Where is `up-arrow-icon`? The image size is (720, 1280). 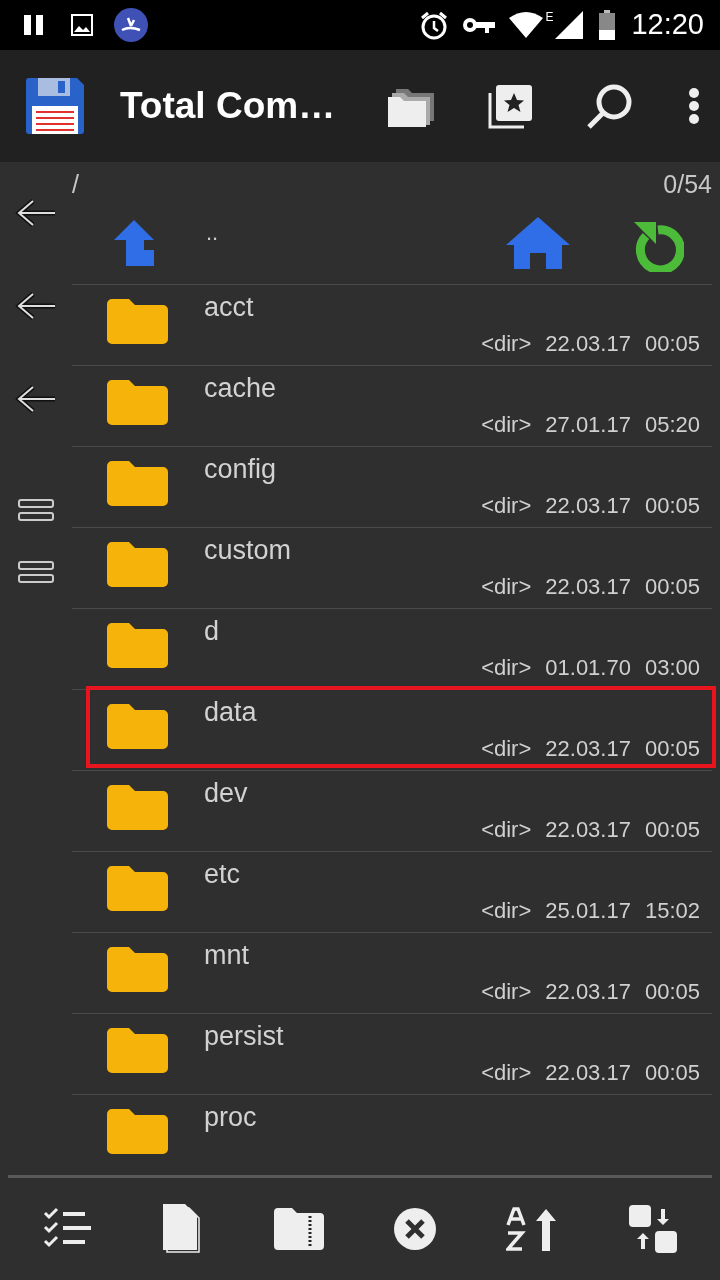
up-arrow-icon is located at coordinates (134, 243).